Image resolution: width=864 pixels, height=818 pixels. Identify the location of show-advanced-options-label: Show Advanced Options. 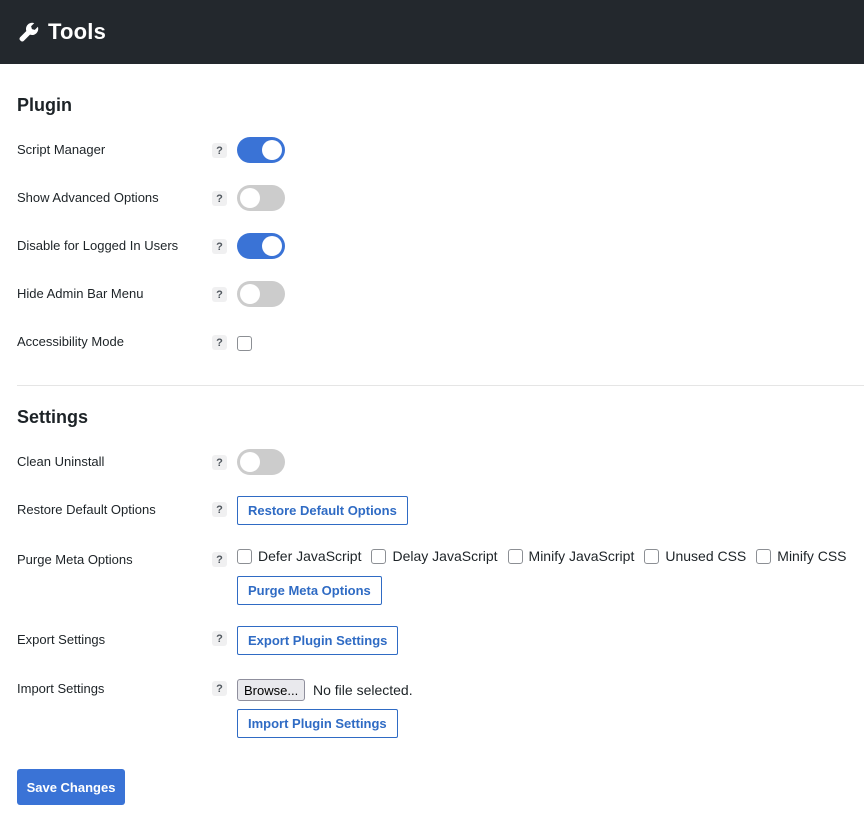
(88, 197).